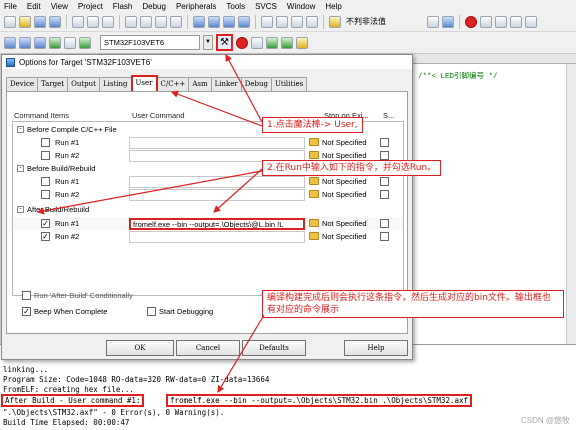 The width and height of the screenshot is (576, 430). I want to click on configure-icon, so click(531, 22).